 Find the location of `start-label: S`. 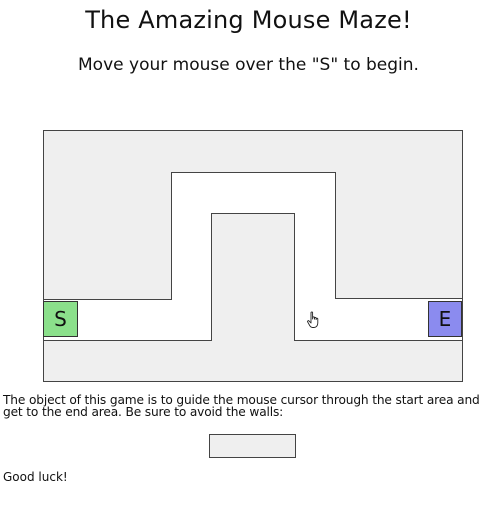

start-label: S is located at coordinates (60, 319).